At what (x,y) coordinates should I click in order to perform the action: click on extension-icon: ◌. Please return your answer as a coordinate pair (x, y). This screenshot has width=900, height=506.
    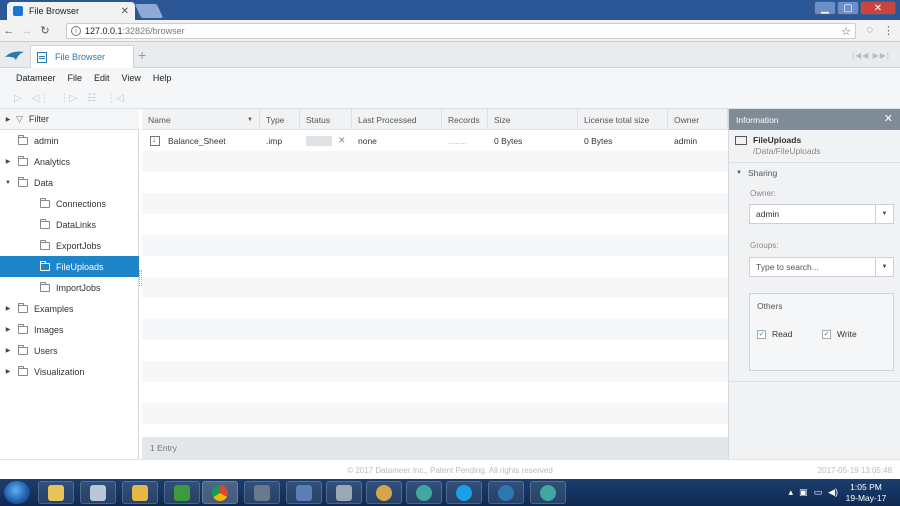
    Looking at the image, I should click on (869, 30).